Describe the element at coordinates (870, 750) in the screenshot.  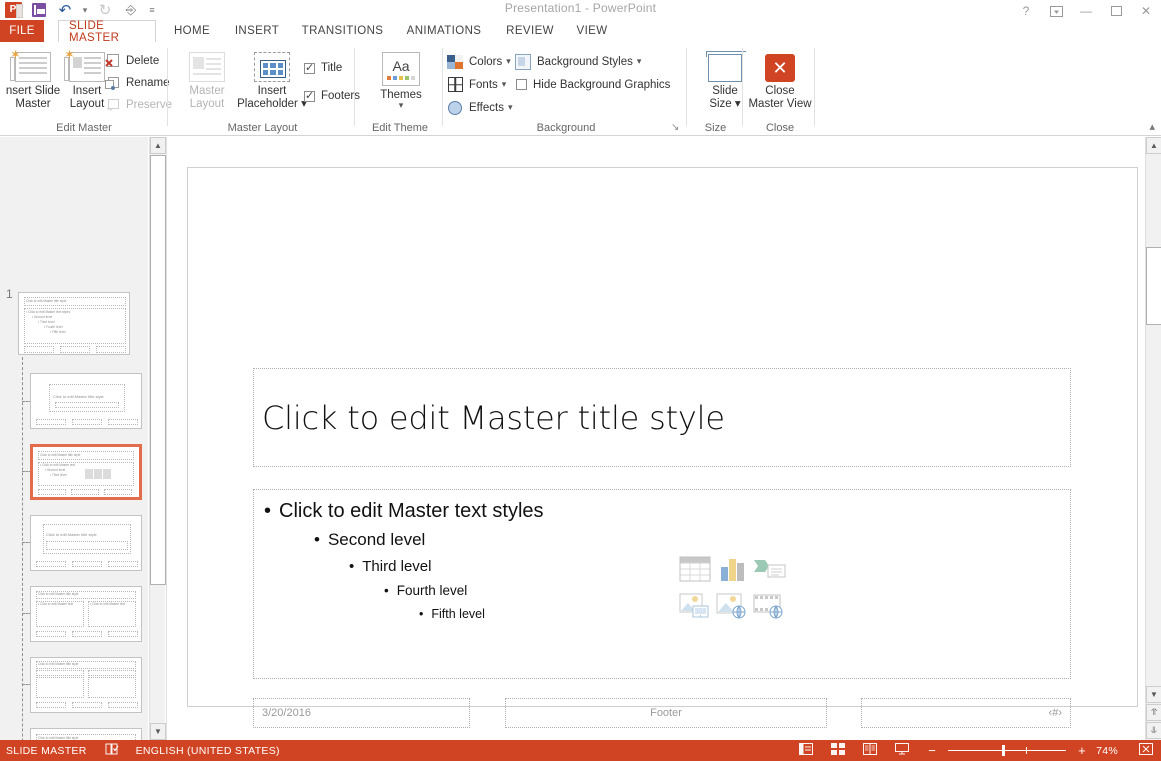
I see `view-reading-icon` at that location.